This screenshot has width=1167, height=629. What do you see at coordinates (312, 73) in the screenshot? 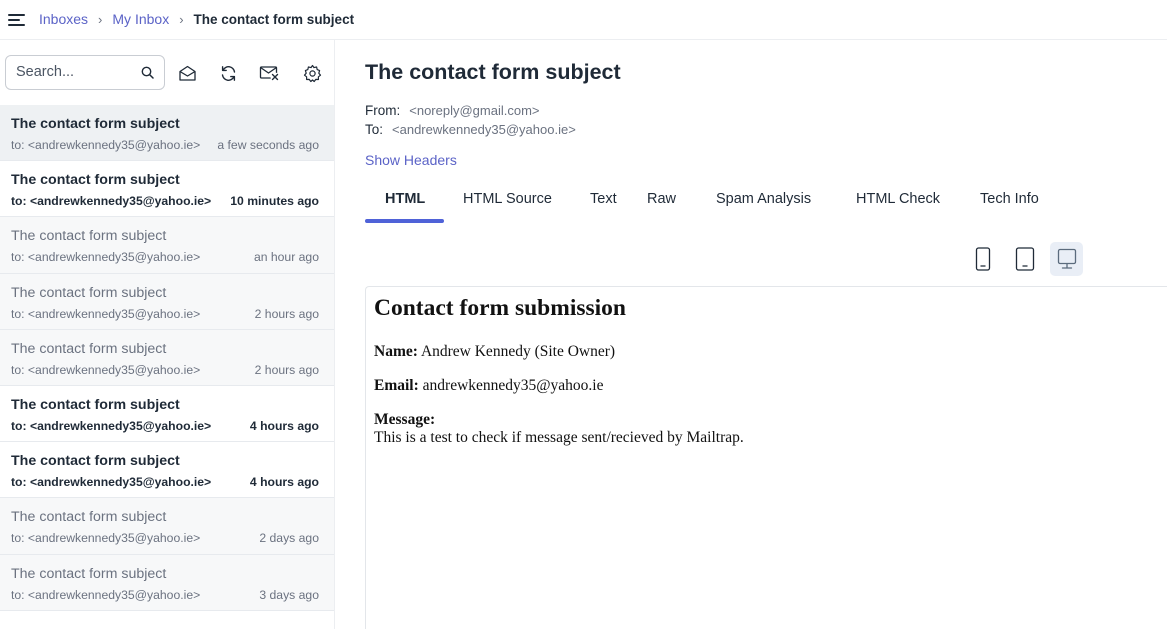
I see `gear-icon` at bounding box center [312, 73].